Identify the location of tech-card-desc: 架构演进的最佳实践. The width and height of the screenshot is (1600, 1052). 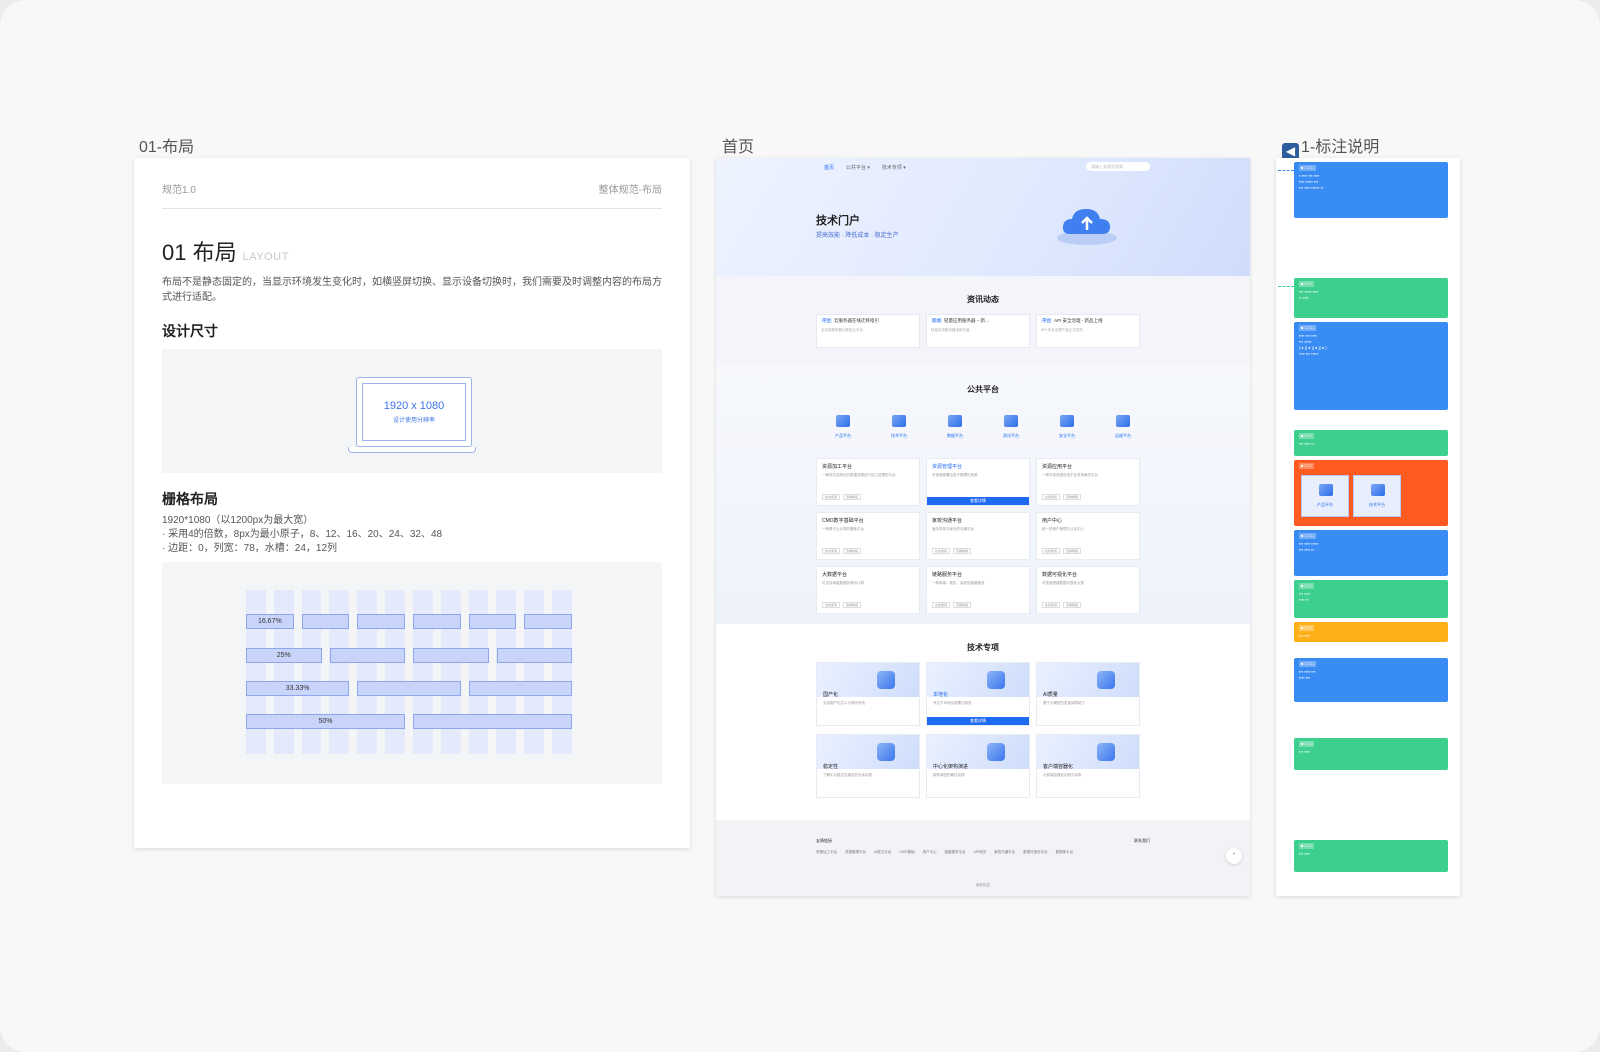
(949, 775).